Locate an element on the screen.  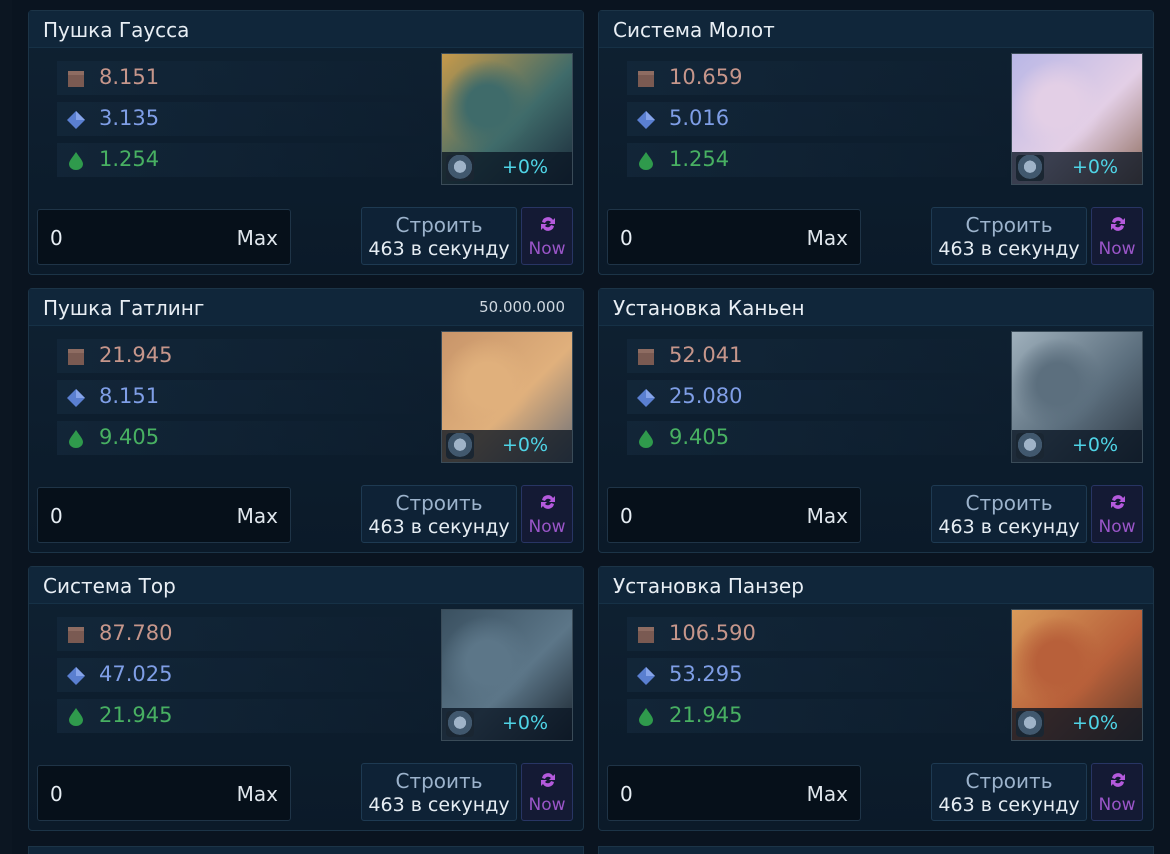
metal-cost: 87.780 is located at coordinates (136, 633).